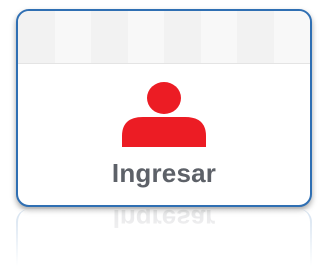  I want to click on reflection-label: Ingresar, so click(164, 221).